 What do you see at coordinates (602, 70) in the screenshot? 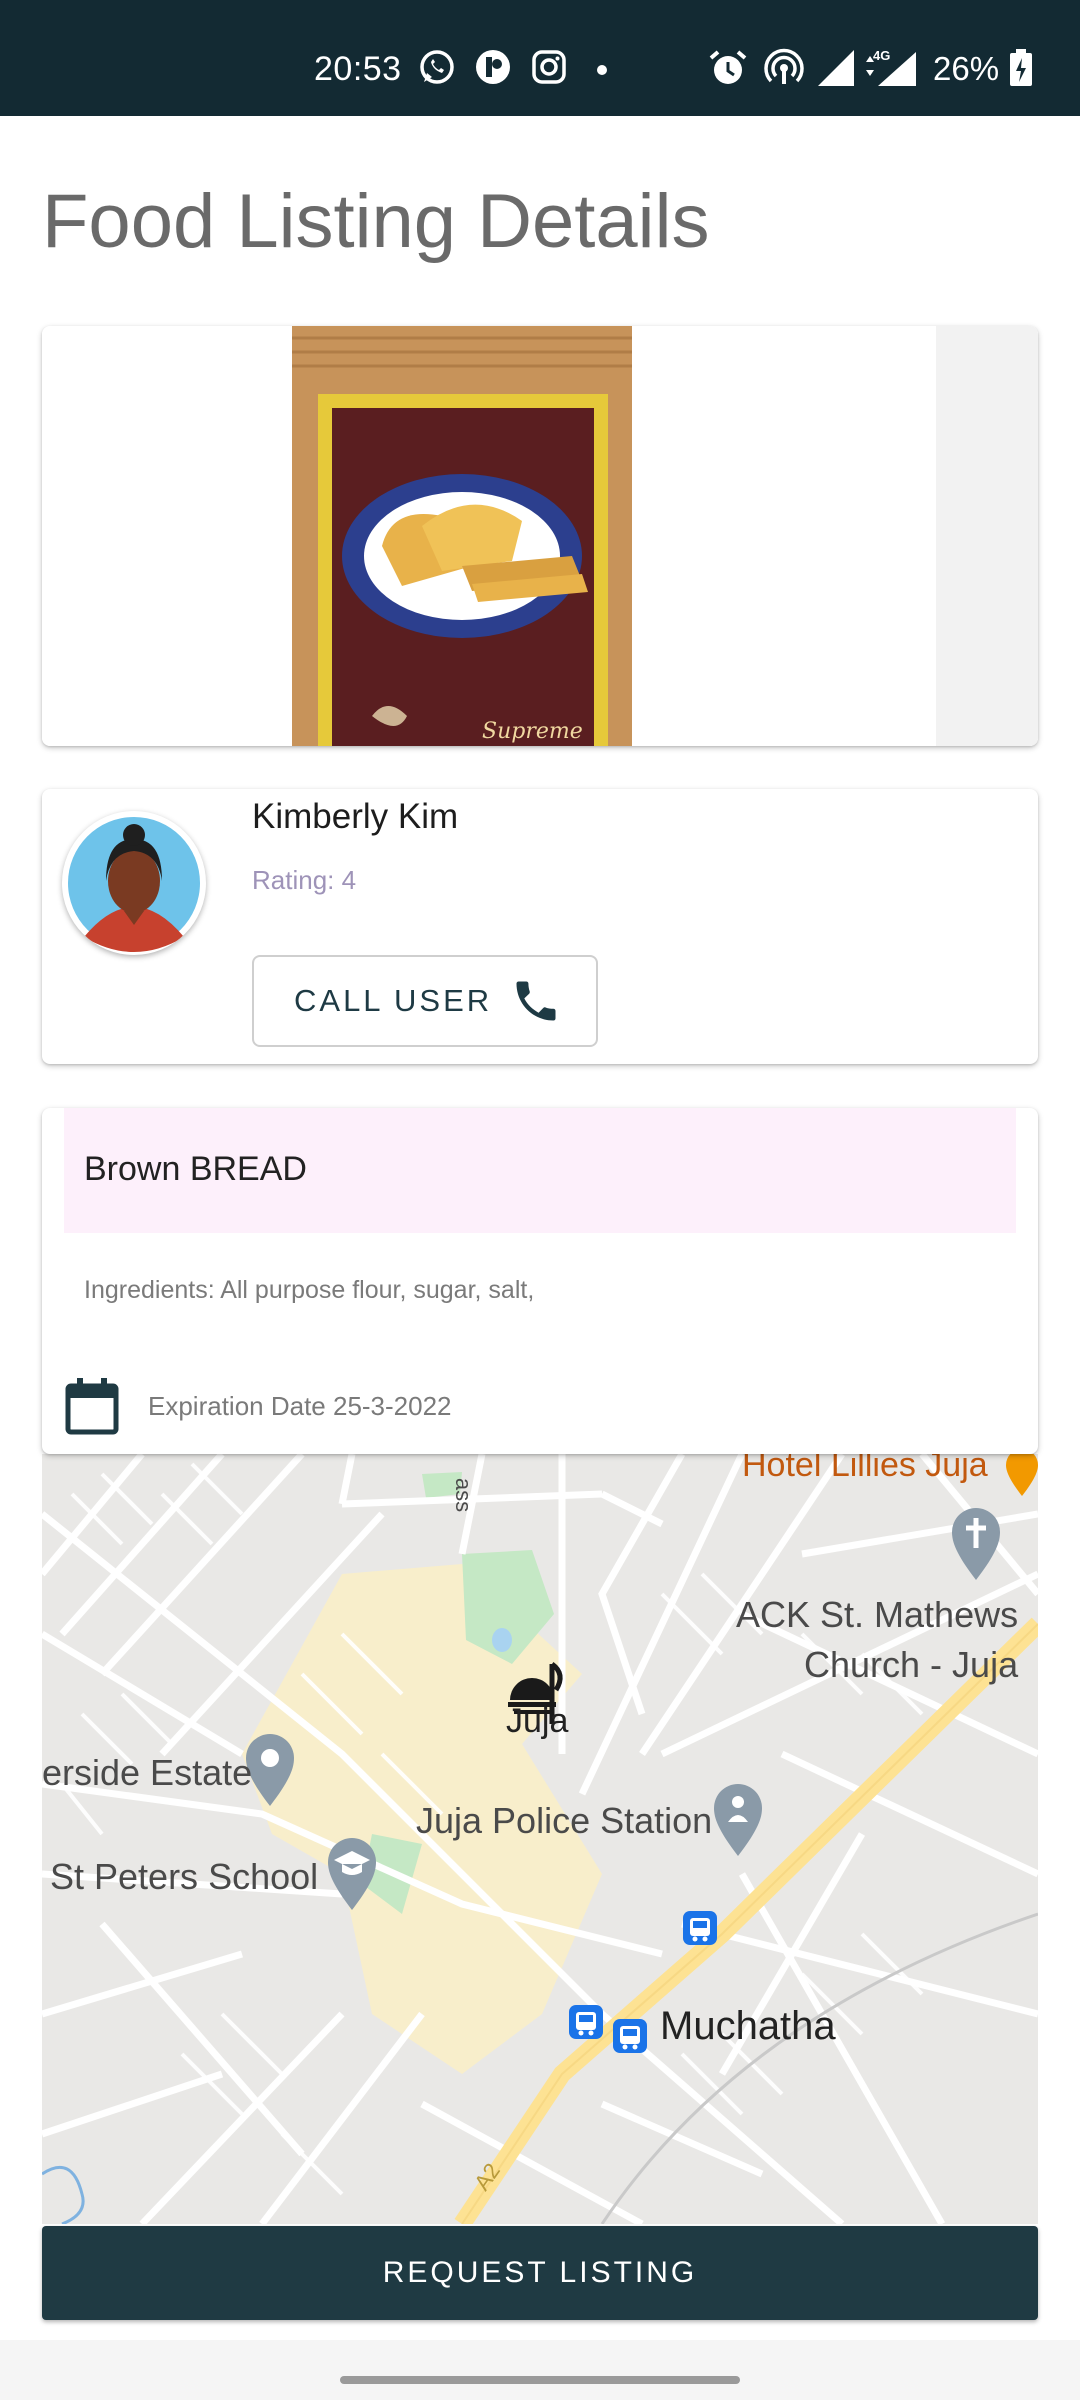
I see `dot-icon` at bounding box center [602, 70].